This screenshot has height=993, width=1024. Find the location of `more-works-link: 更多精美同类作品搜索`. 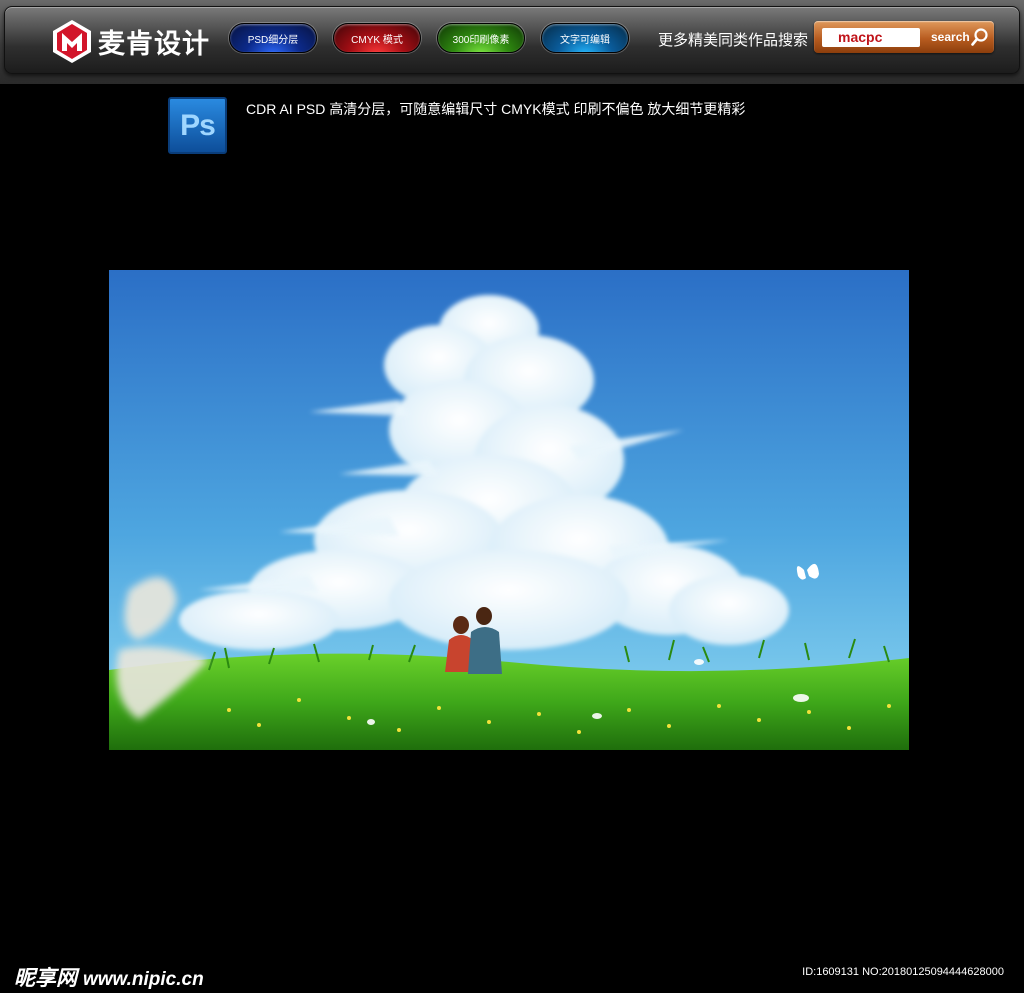

more-works-link: 更多精美同类作品搜索 is located at coordinates (733, 39).